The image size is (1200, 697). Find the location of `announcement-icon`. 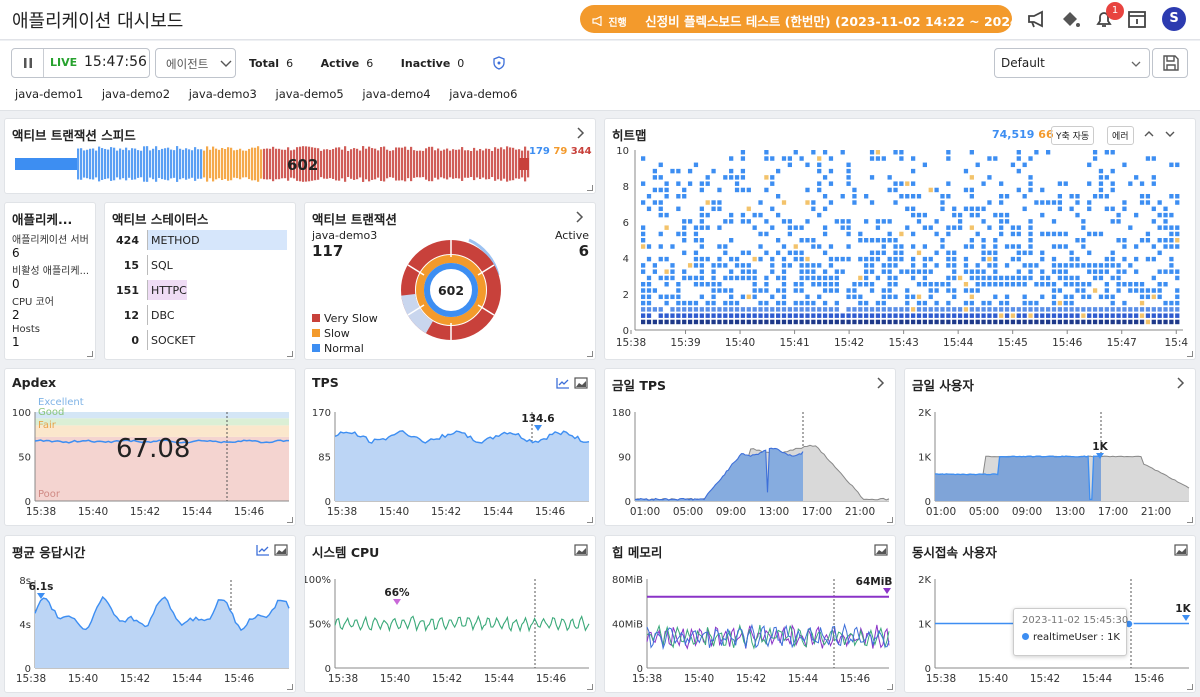

announcement-icon is located at coordinates (1037, 19).